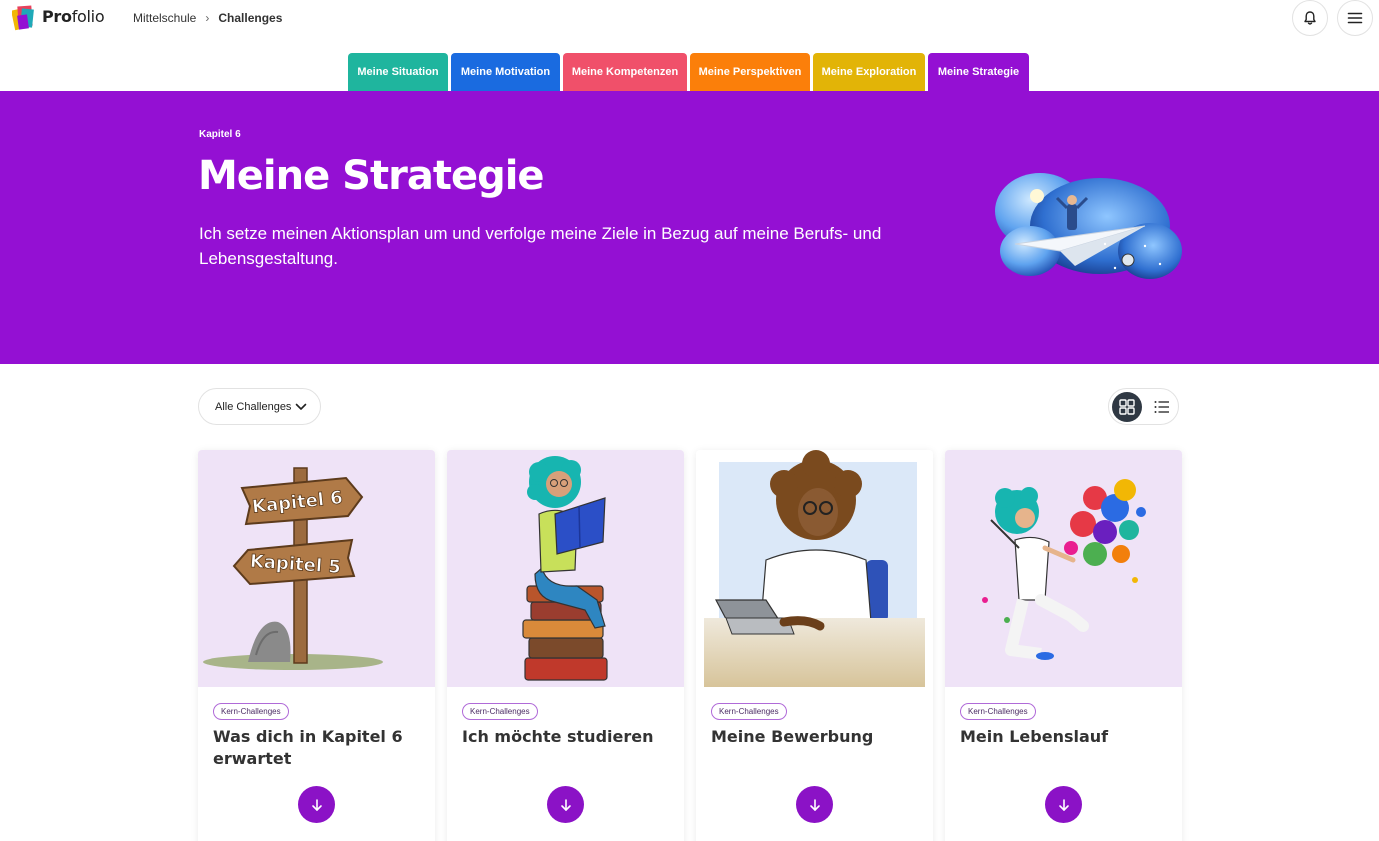 The width and height of the screenshot is (1379, 841). I want to click on tab-meine-motivation: Meine Motivation, so click(505, 72).